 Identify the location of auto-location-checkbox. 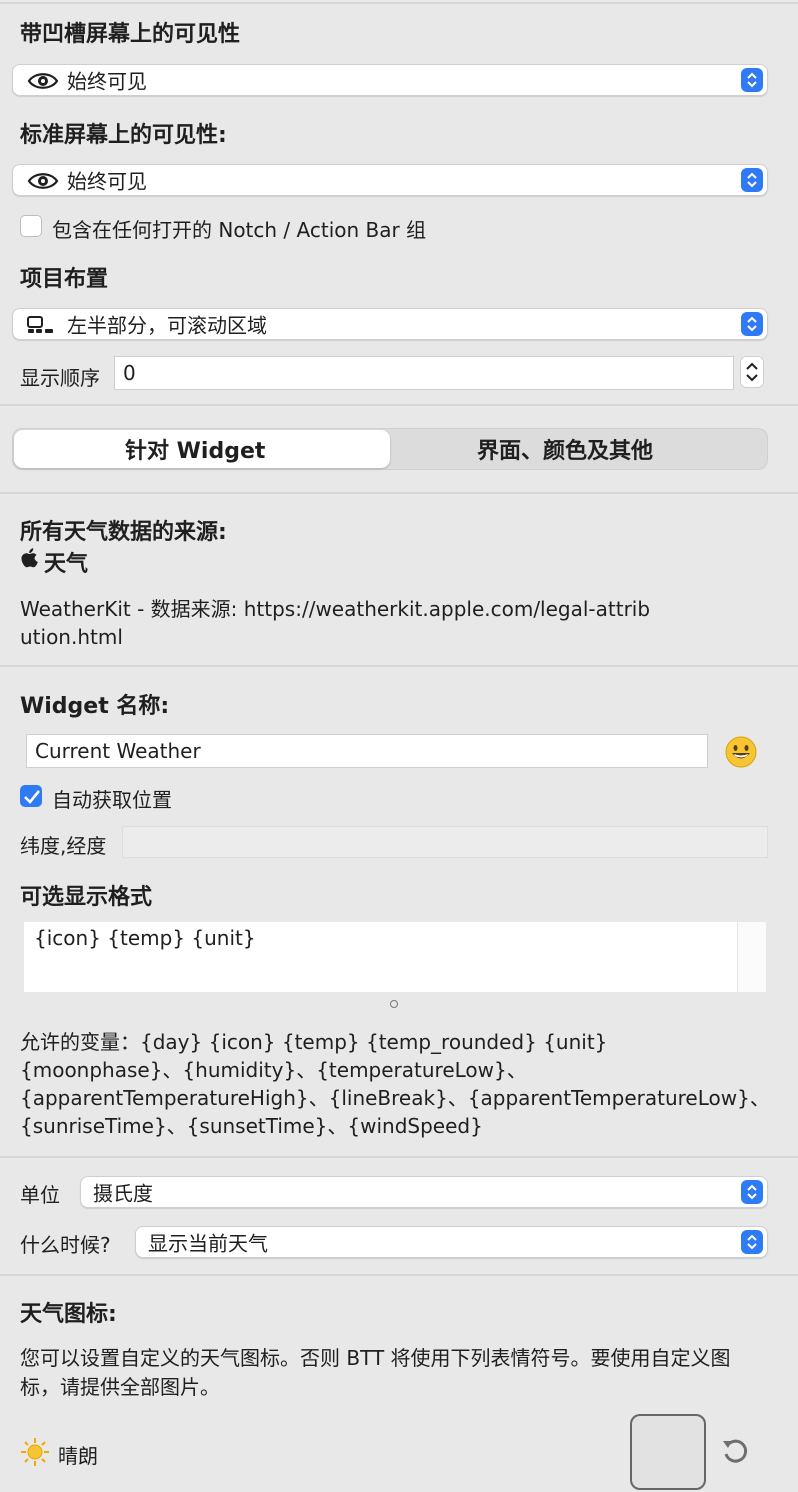
(31, 796).